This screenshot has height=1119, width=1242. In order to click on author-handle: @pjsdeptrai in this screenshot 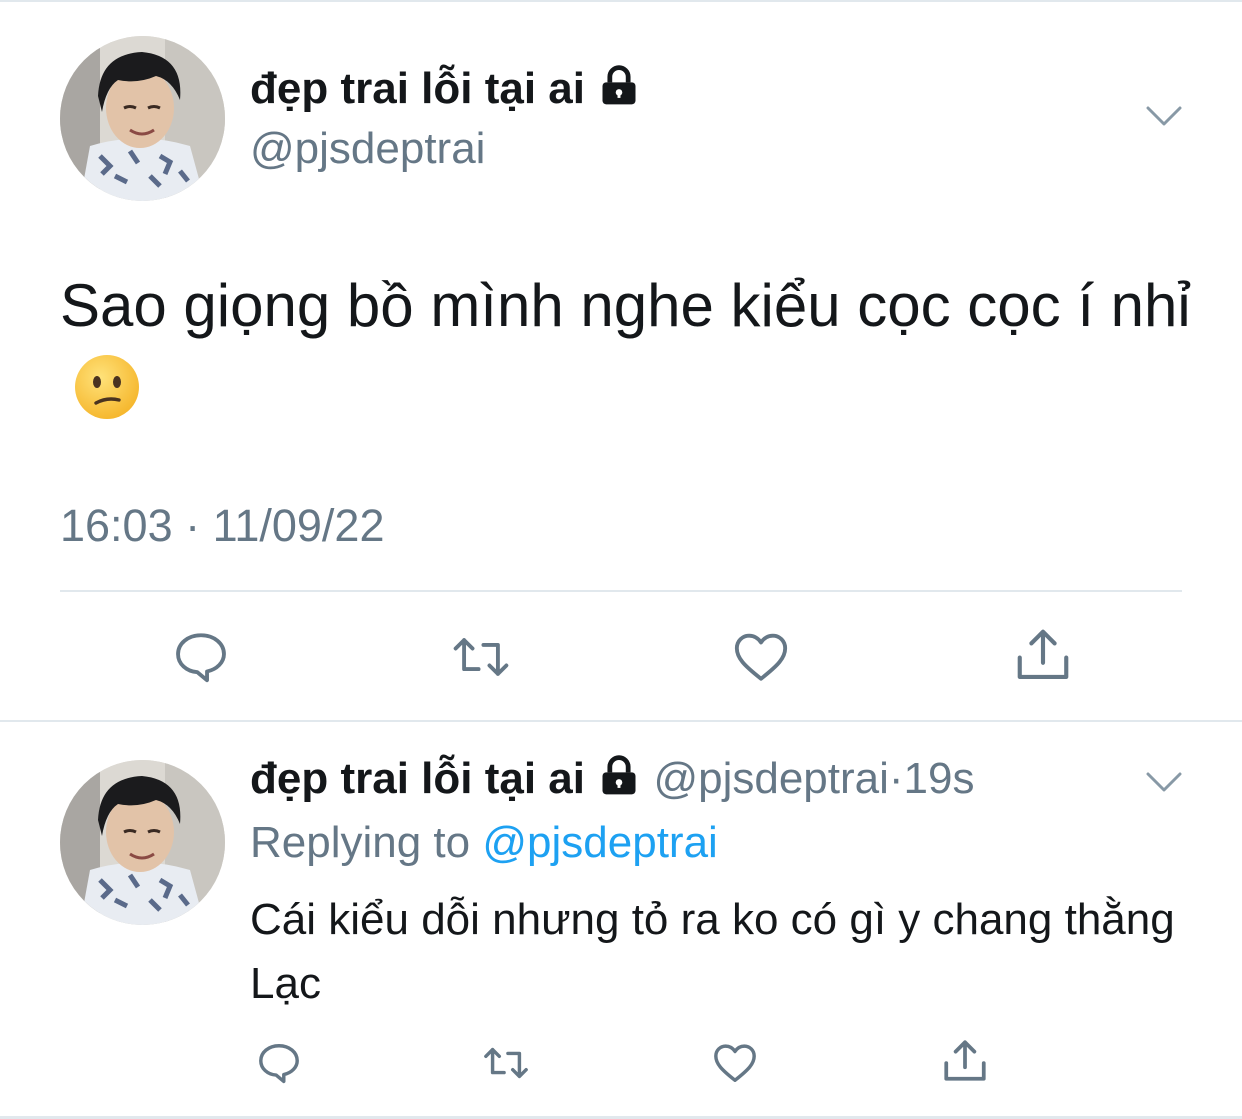, I will do `click(367, 149)`.